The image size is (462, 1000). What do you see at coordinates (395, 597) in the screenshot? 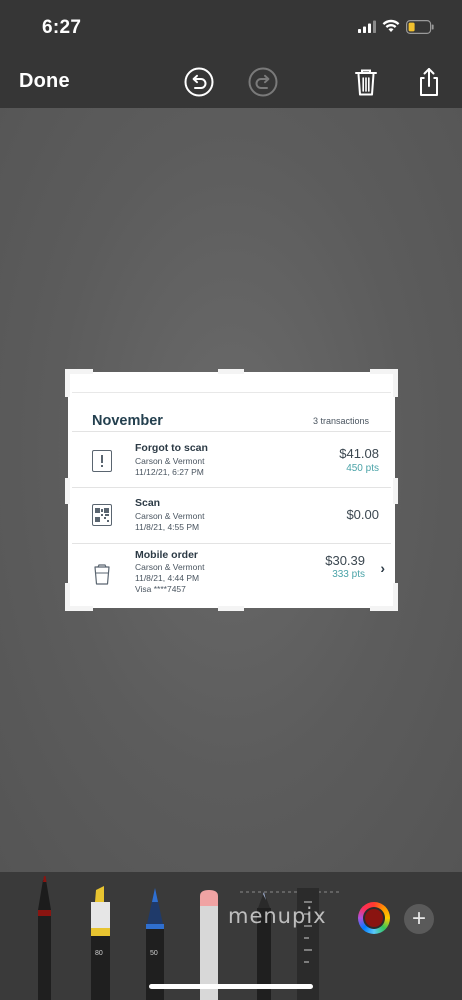
I see `crop-handle-bottom-right` at bounding box center [395, 597].